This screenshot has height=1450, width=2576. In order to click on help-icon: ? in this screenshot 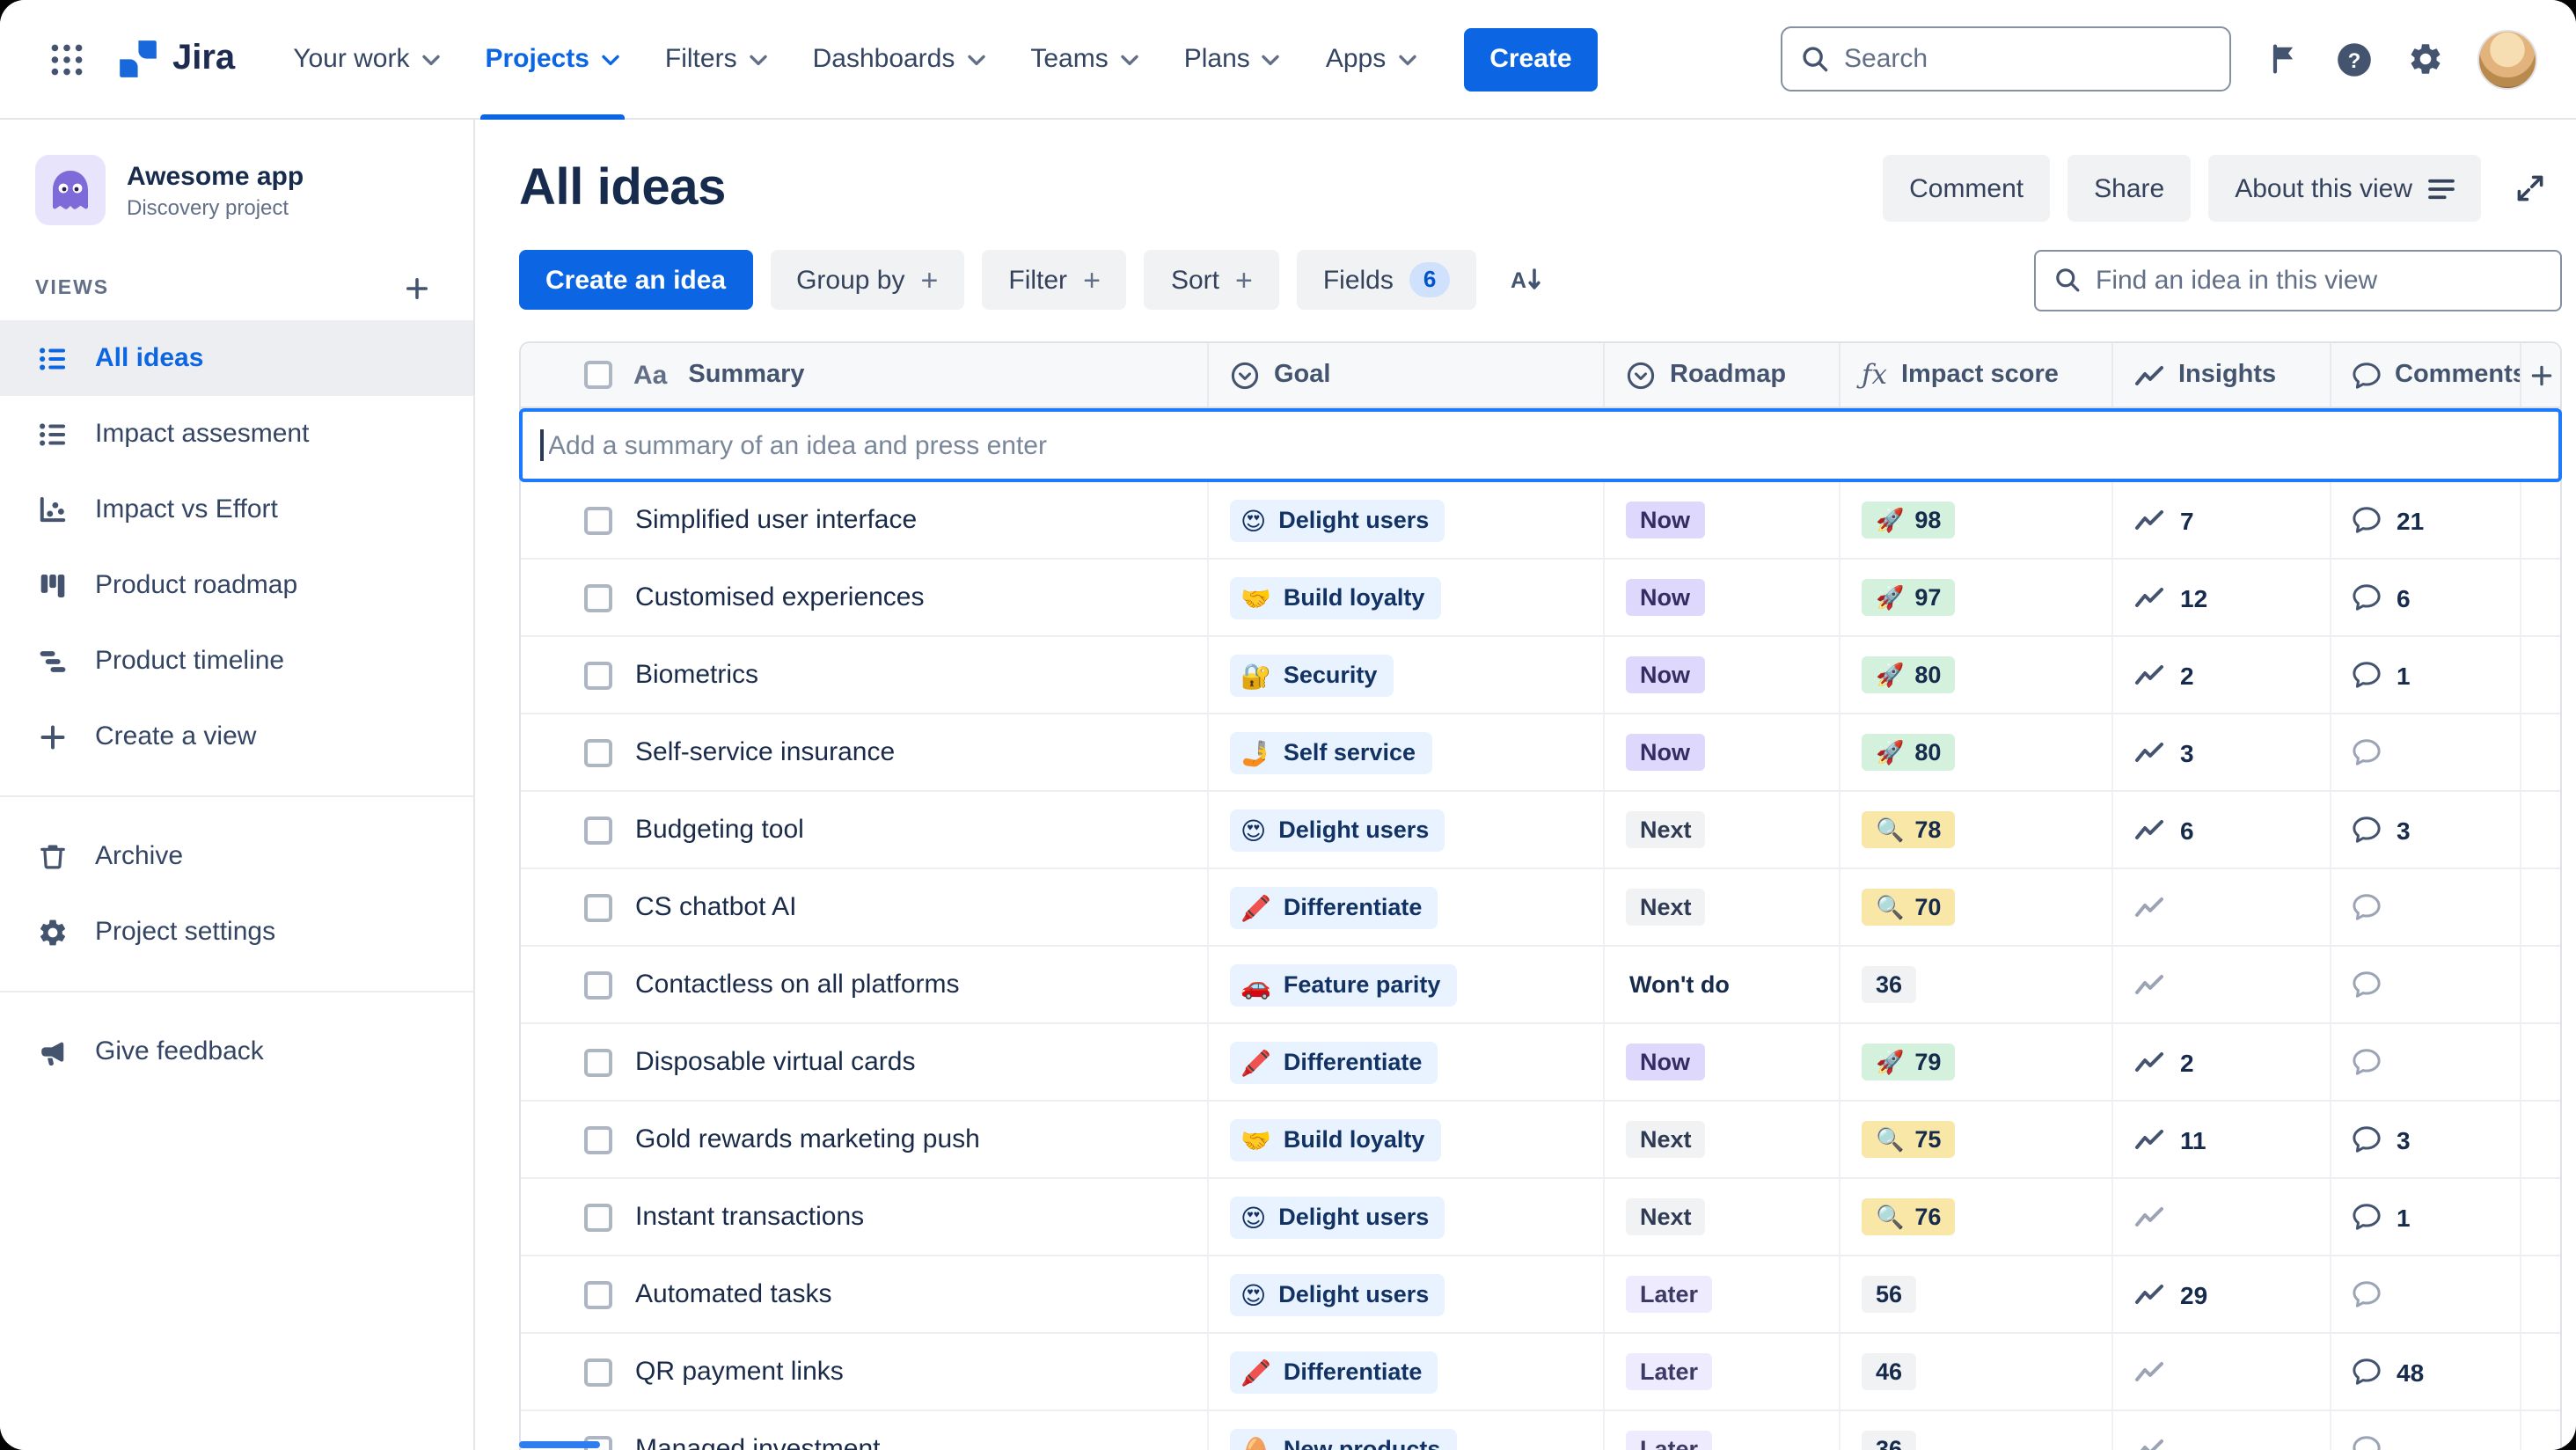, I will do `click(2354, 59)`.